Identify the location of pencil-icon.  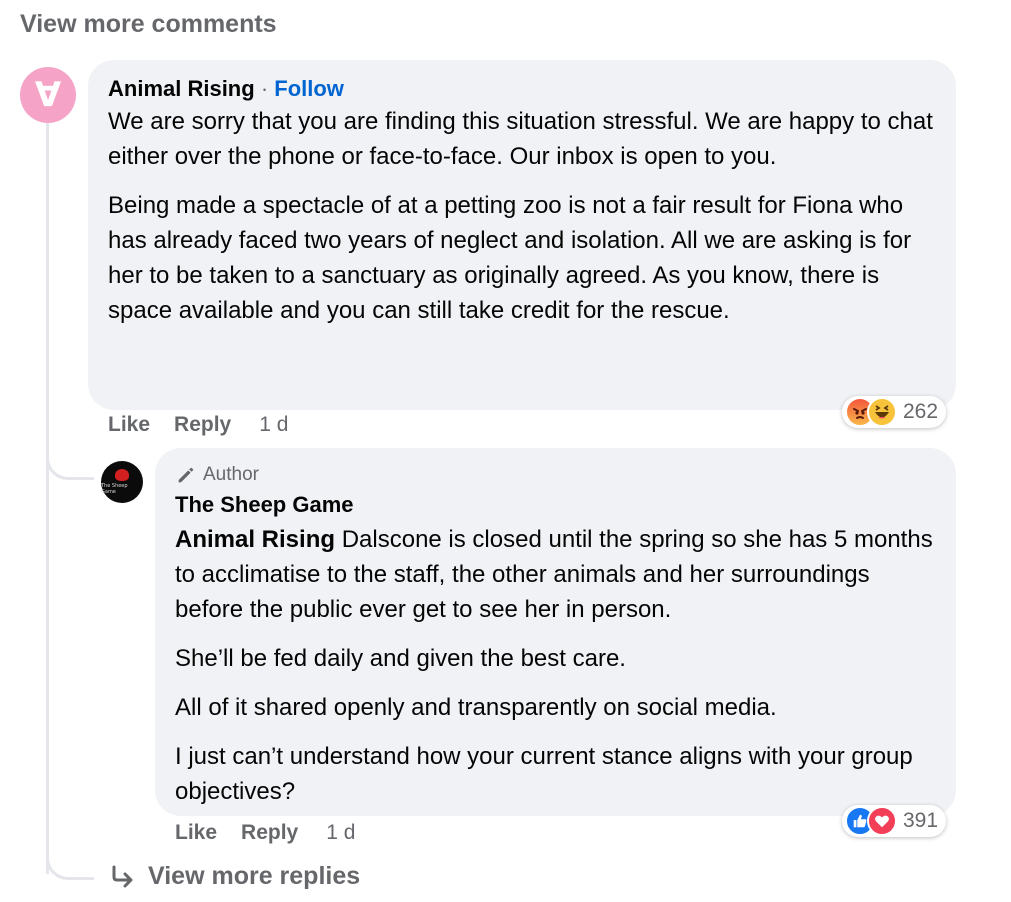
(186, 475).